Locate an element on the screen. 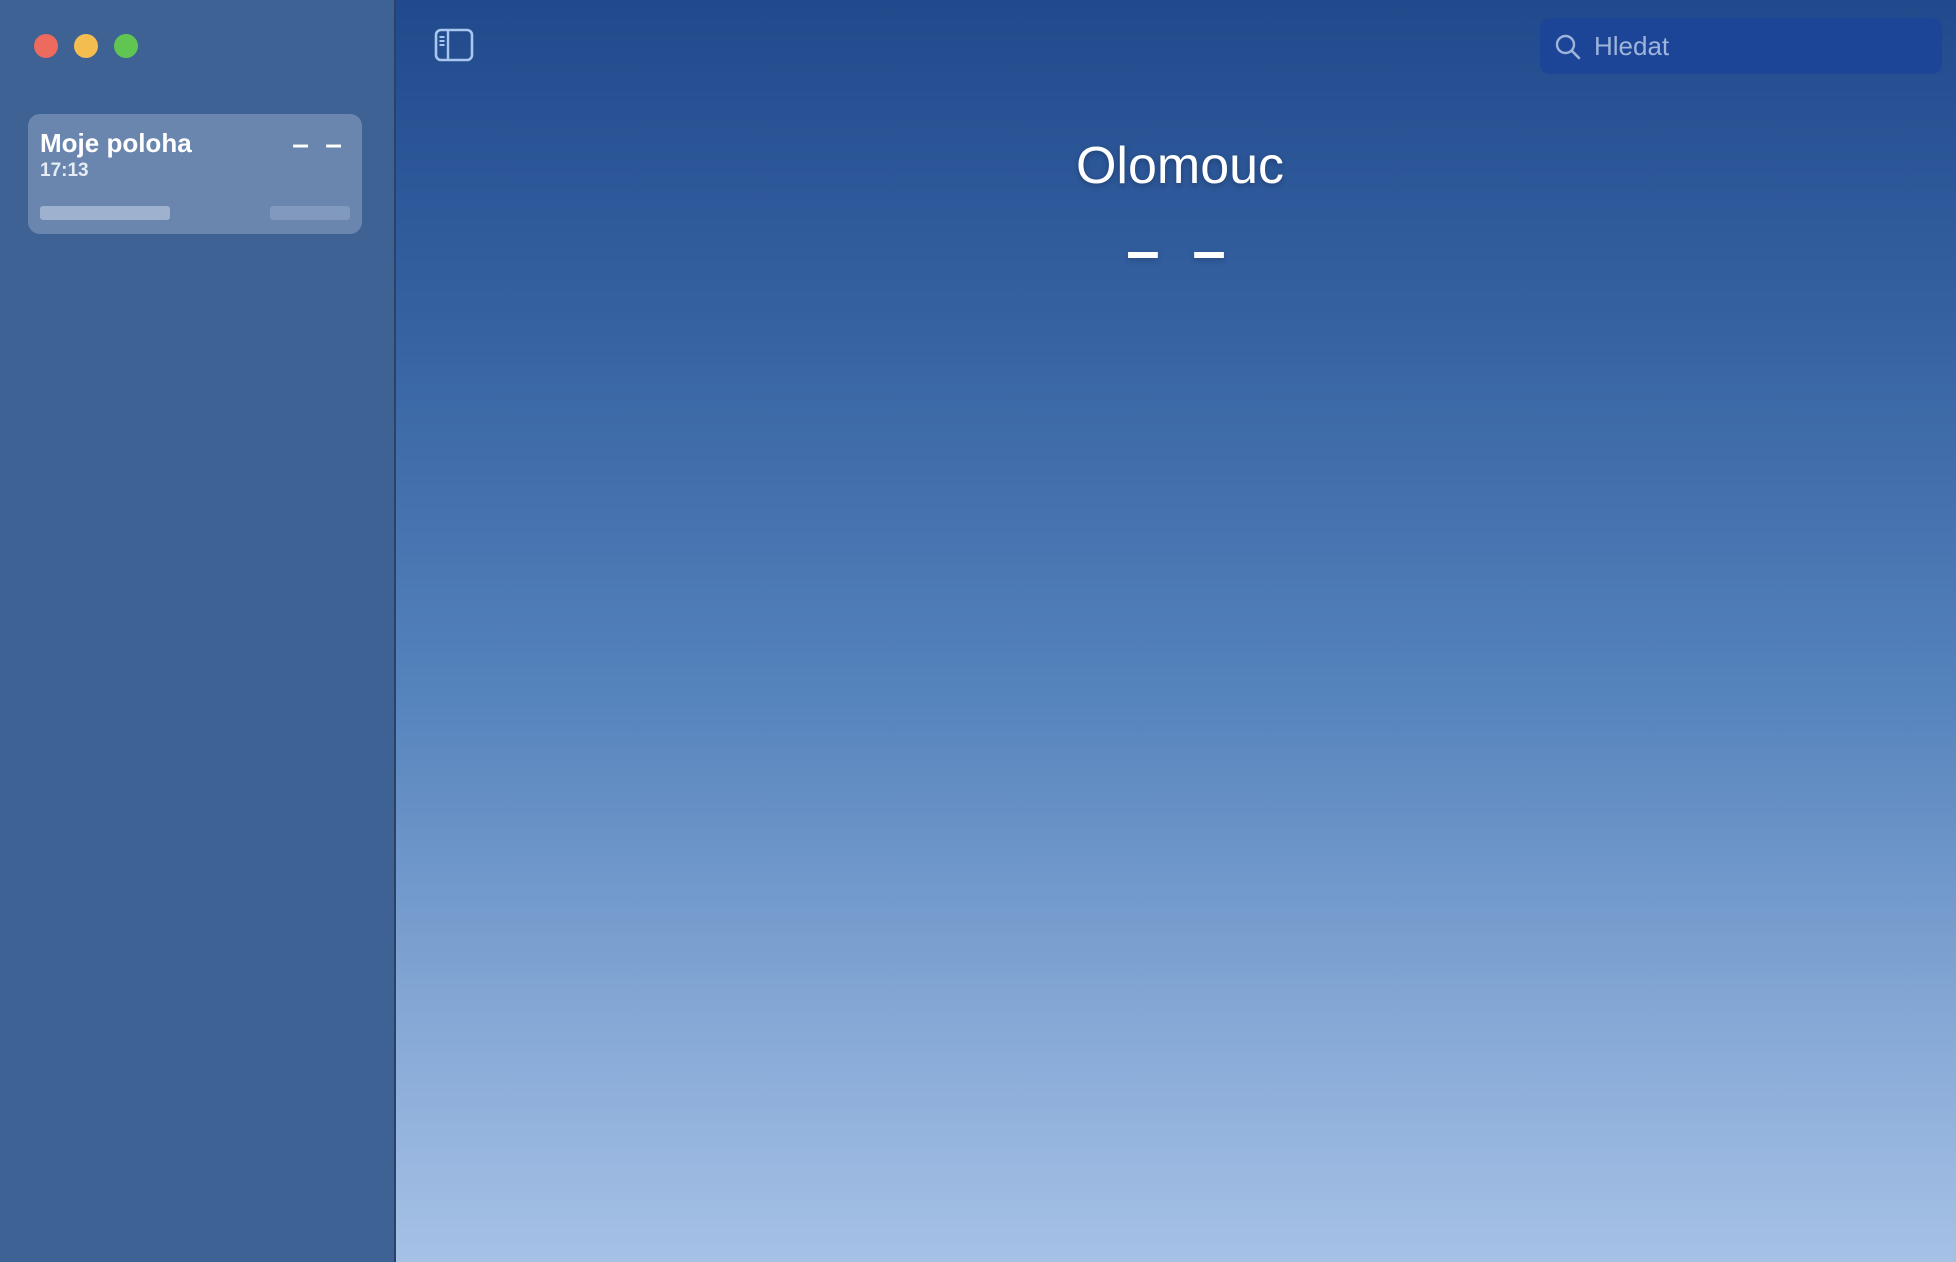 Image resolution: width=1956 pixels, height=1262 pixels. search-input is located at coordinates (1759, 46).